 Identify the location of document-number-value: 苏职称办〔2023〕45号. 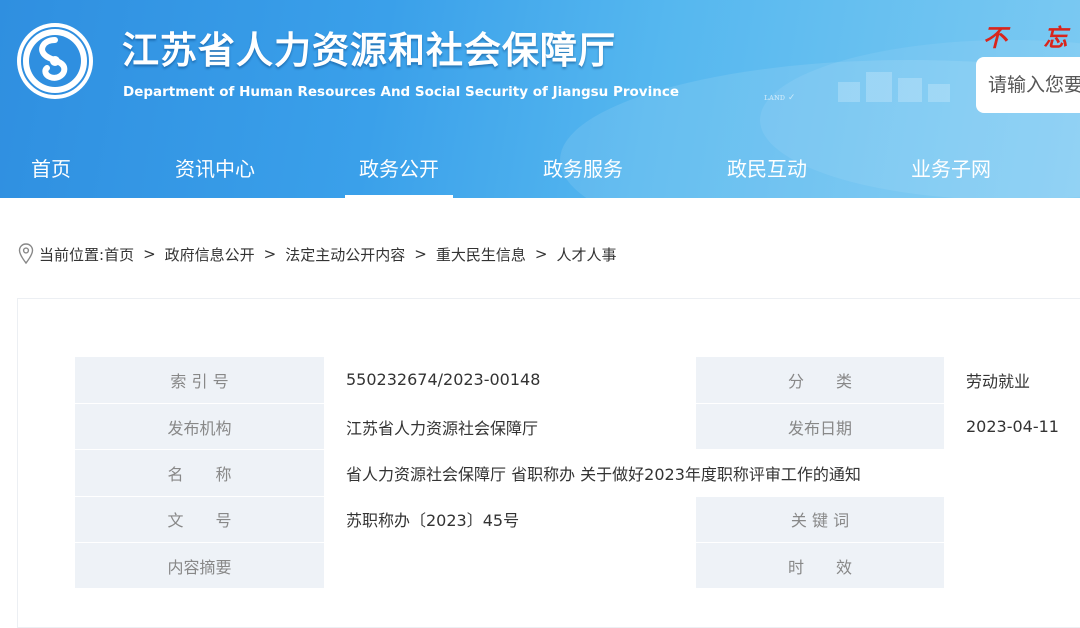
(510, 520).